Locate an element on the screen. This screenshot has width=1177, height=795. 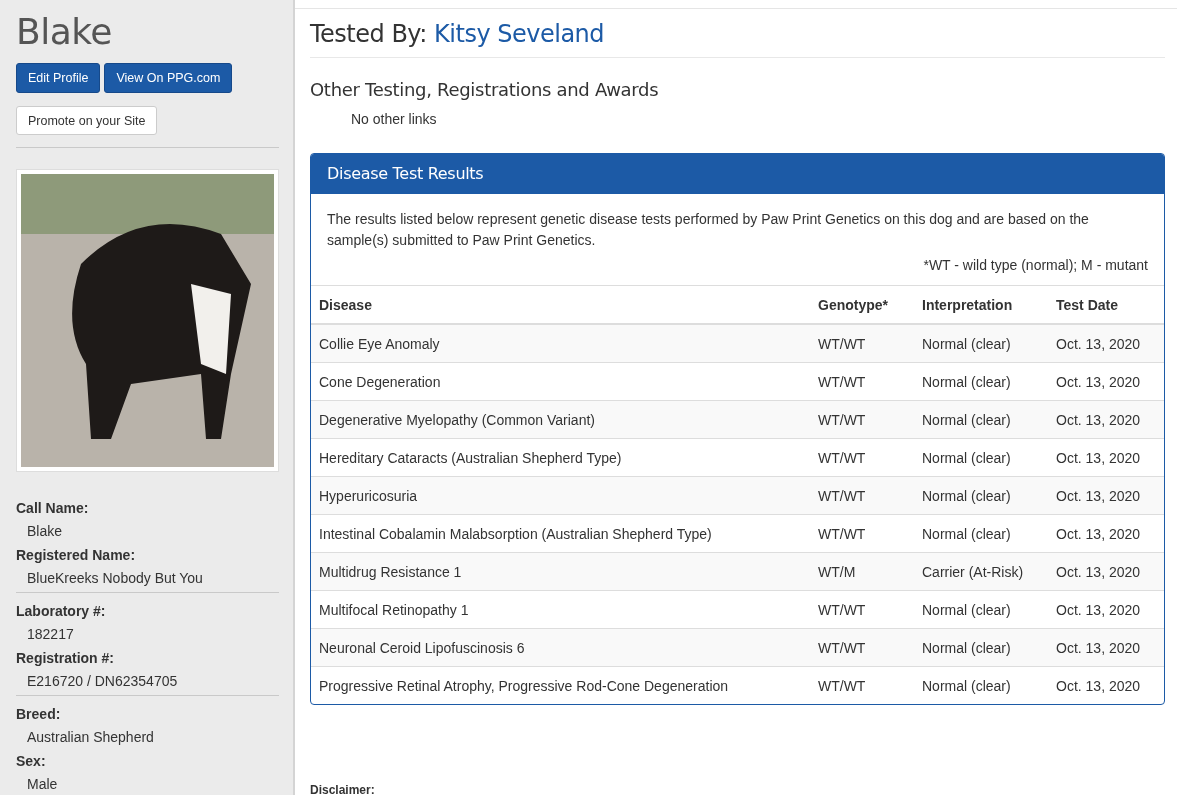
field-label: Call Name: is located at coordinates (53, 508).